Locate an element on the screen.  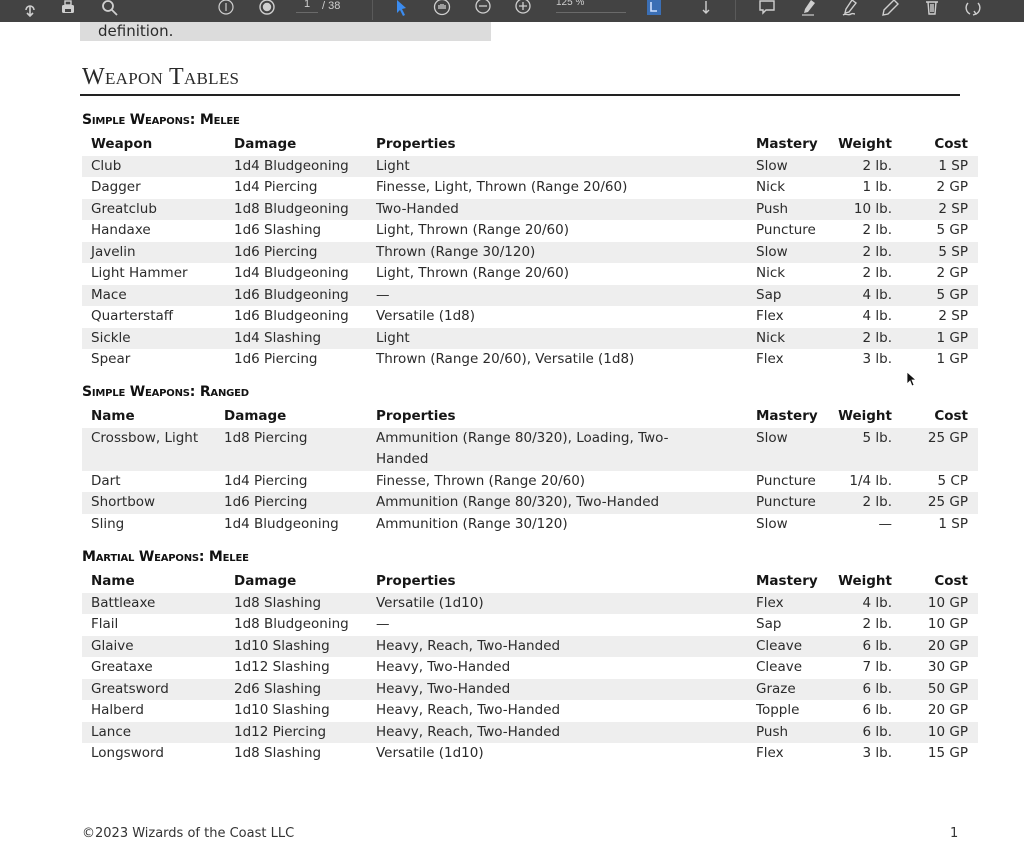
section-title: Weapon Tables is located at coordinates (161, 77).